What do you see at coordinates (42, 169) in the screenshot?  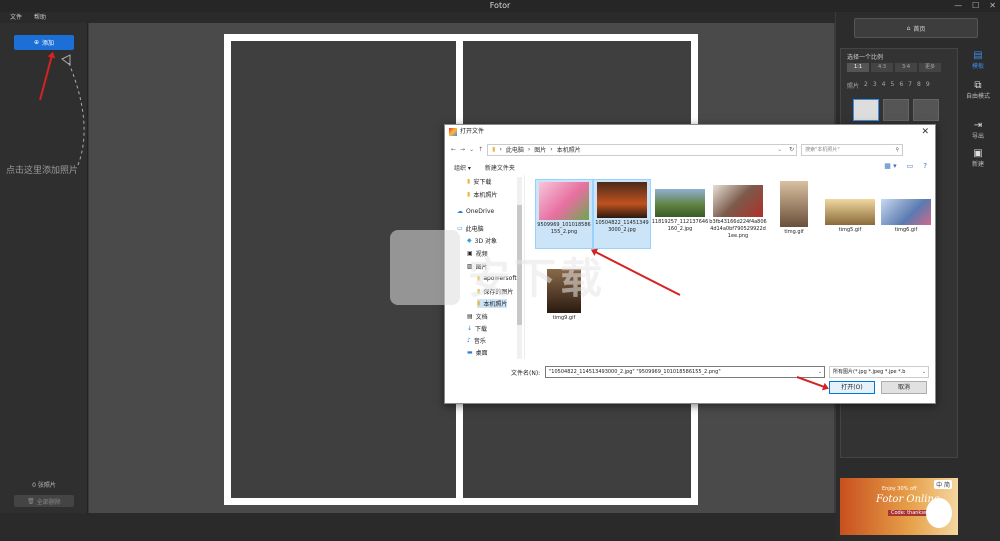 I see `add-photo-hint: 点击这里添加照片` at bounding box center [42, 169].